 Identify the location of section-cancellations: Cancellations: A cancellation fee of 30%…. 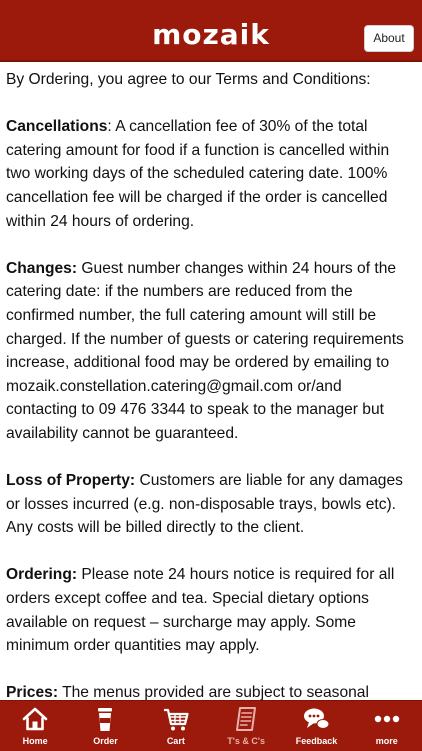
(198, 174).